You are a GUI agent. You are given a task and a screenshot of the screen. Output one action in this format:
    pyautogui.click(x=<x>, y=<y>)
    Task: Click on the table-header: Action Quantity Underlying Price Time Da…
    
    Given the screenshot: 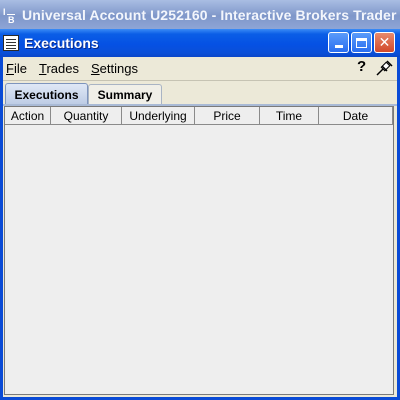 What is the action you would take?
    pyautogui.click(x=199, y=116)
    